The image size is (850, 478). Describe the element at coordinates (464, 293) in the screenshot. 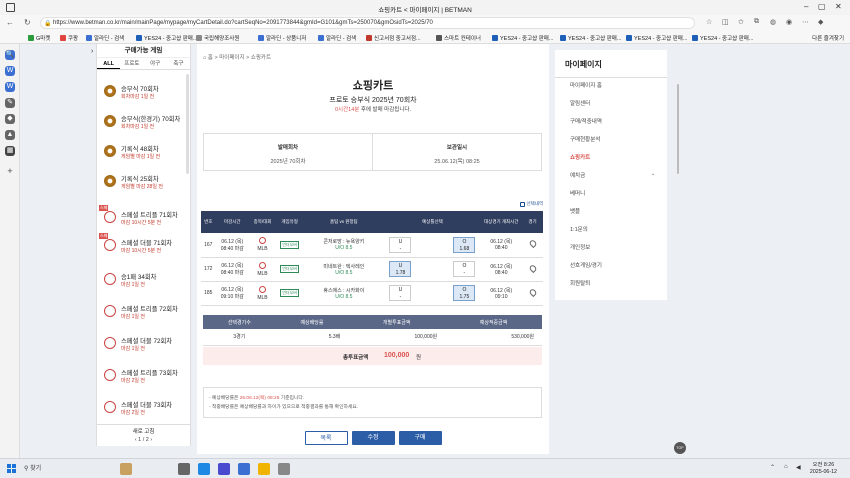

I see `over-odds-button: O 1.75` at that location.